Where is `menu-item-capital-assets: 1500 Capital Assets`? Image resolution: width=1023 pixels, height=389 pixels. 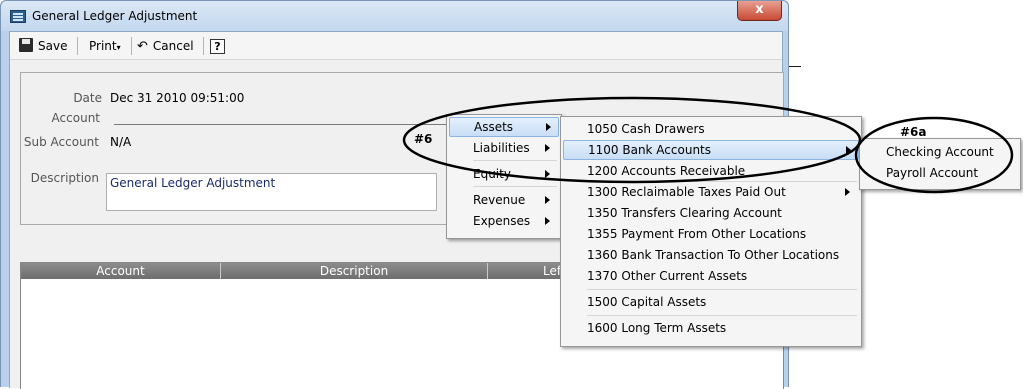 menu-item-capital-assets: 1500 Capital Assets is located at coordinates (711, 302).